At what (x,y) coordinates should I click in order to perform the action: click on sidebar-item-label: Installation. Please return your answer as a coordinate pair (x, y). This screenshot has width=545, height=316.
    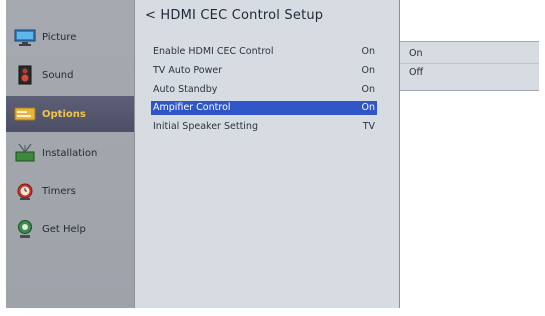
    Looking at the image, I should click on (70, 153).